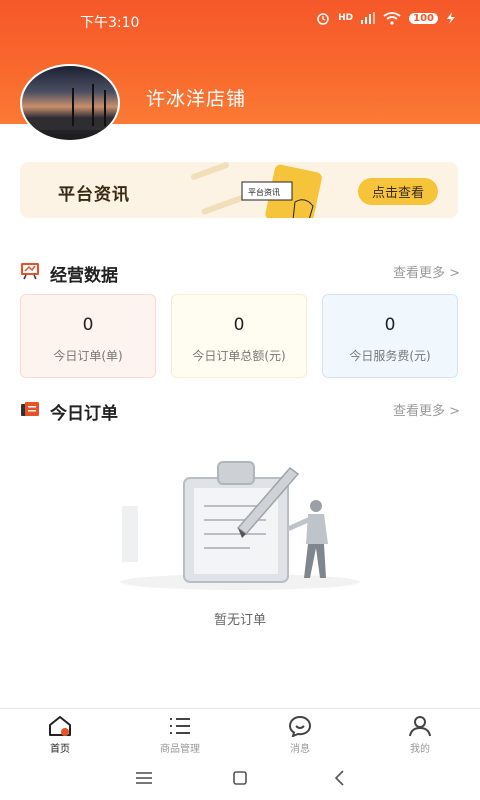 This screenshot has height=800, width=480. What do you see at coordinates (397, 191) in the screenshot?
I see `view-news-button: 点击查看` at bounding box center [397, 191].